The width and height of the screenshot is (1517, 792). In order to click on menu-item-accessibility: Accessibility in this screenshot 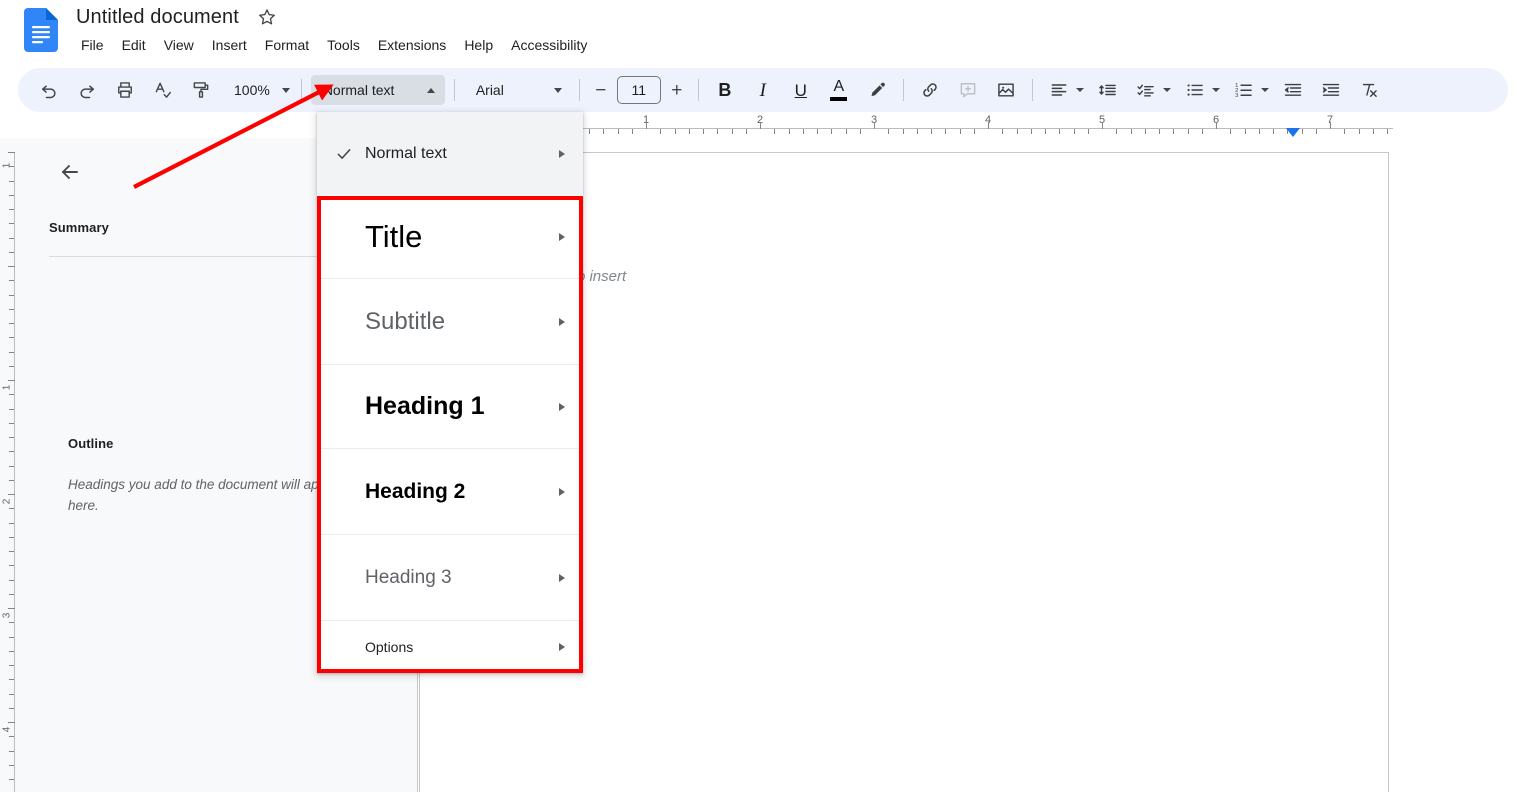, I will do `click(549, 45)`.